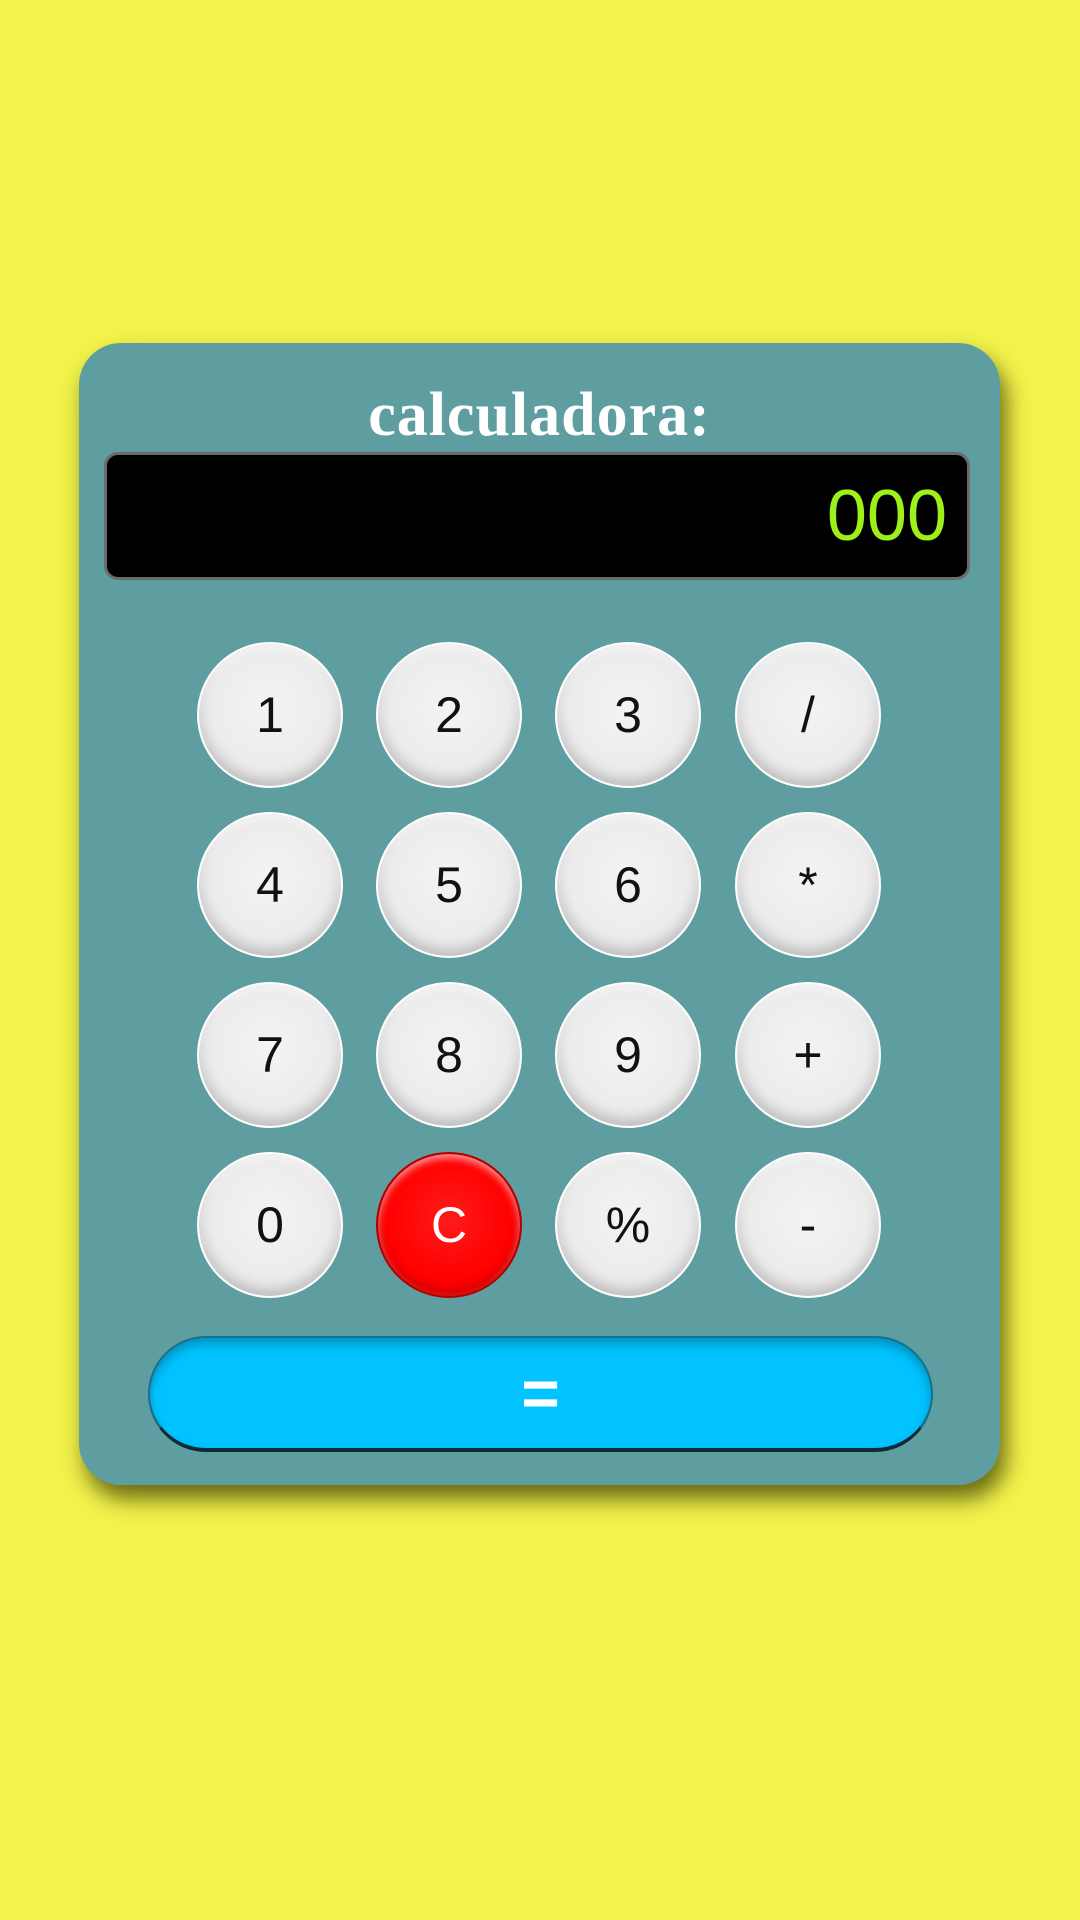  I want to click on clear-button: C, so click(449, 1225).